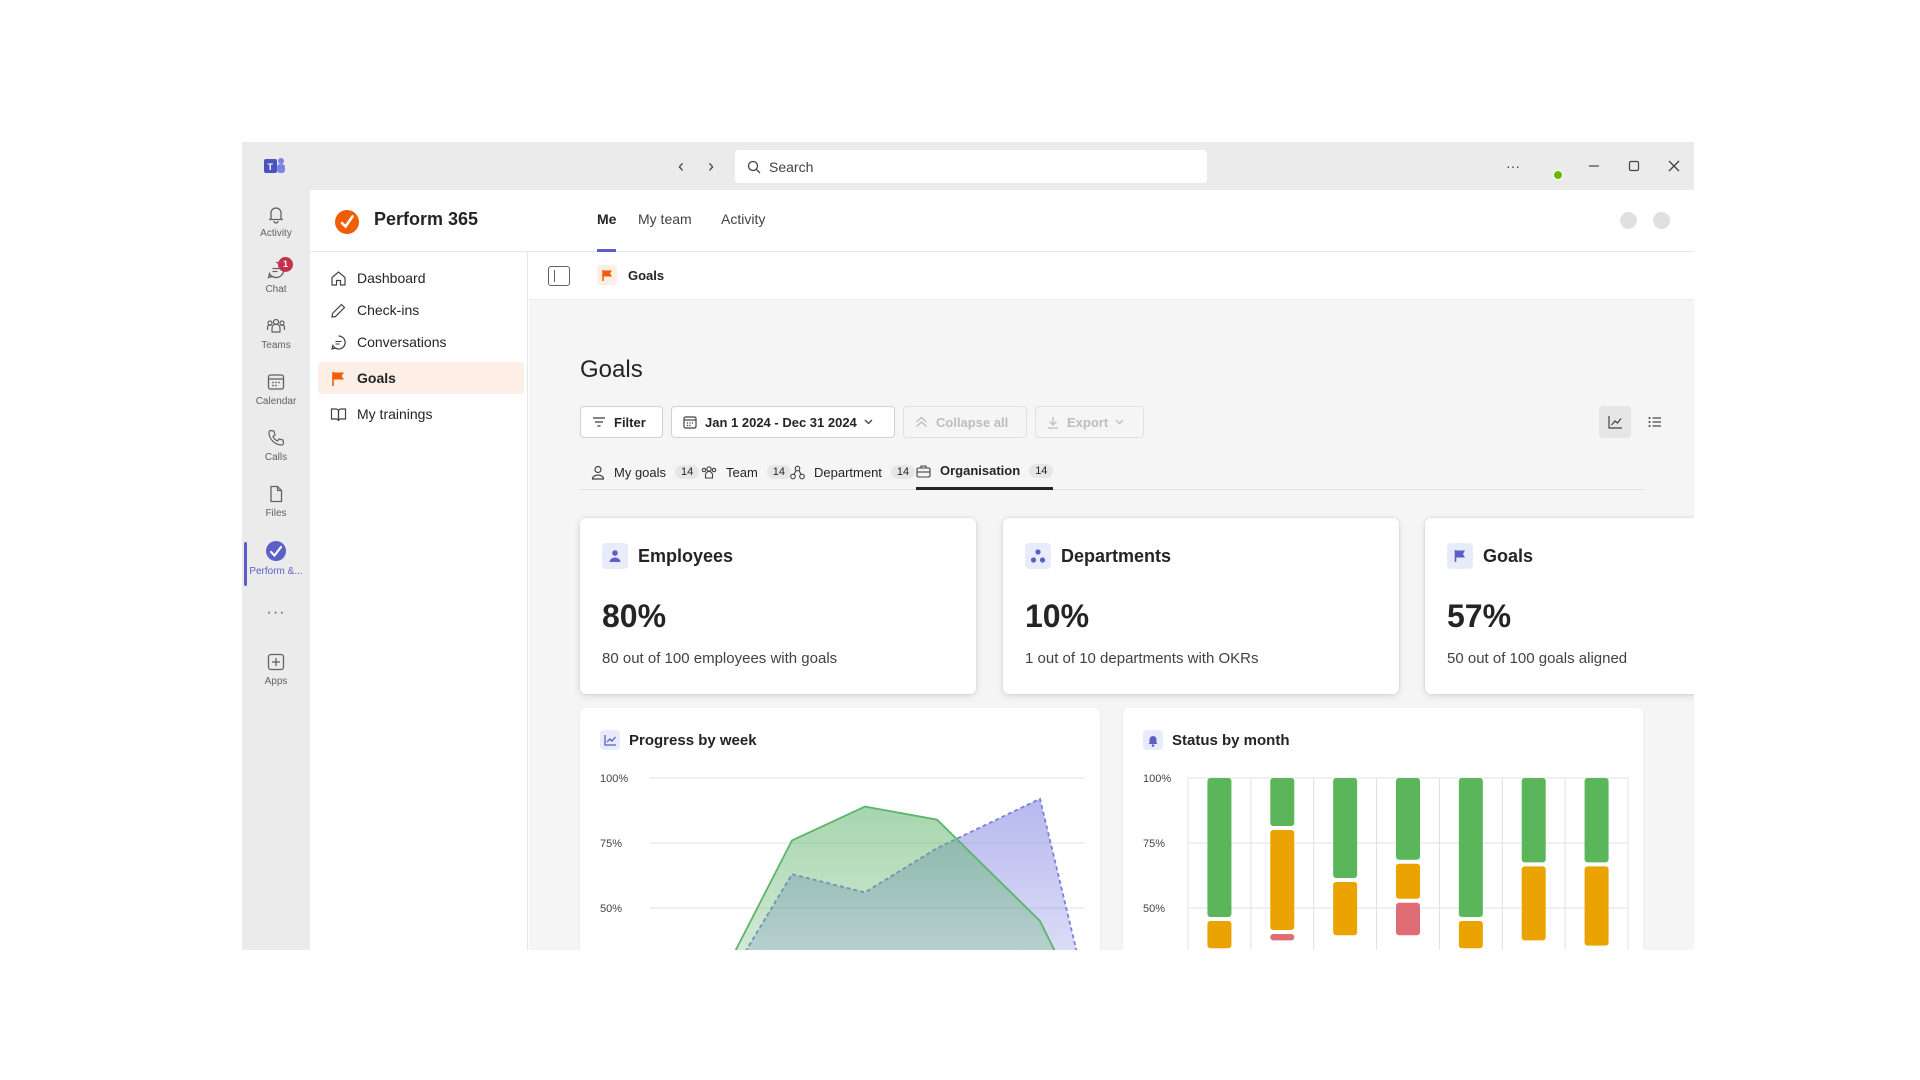  I want to click on phone-icon, so click(276, 437).